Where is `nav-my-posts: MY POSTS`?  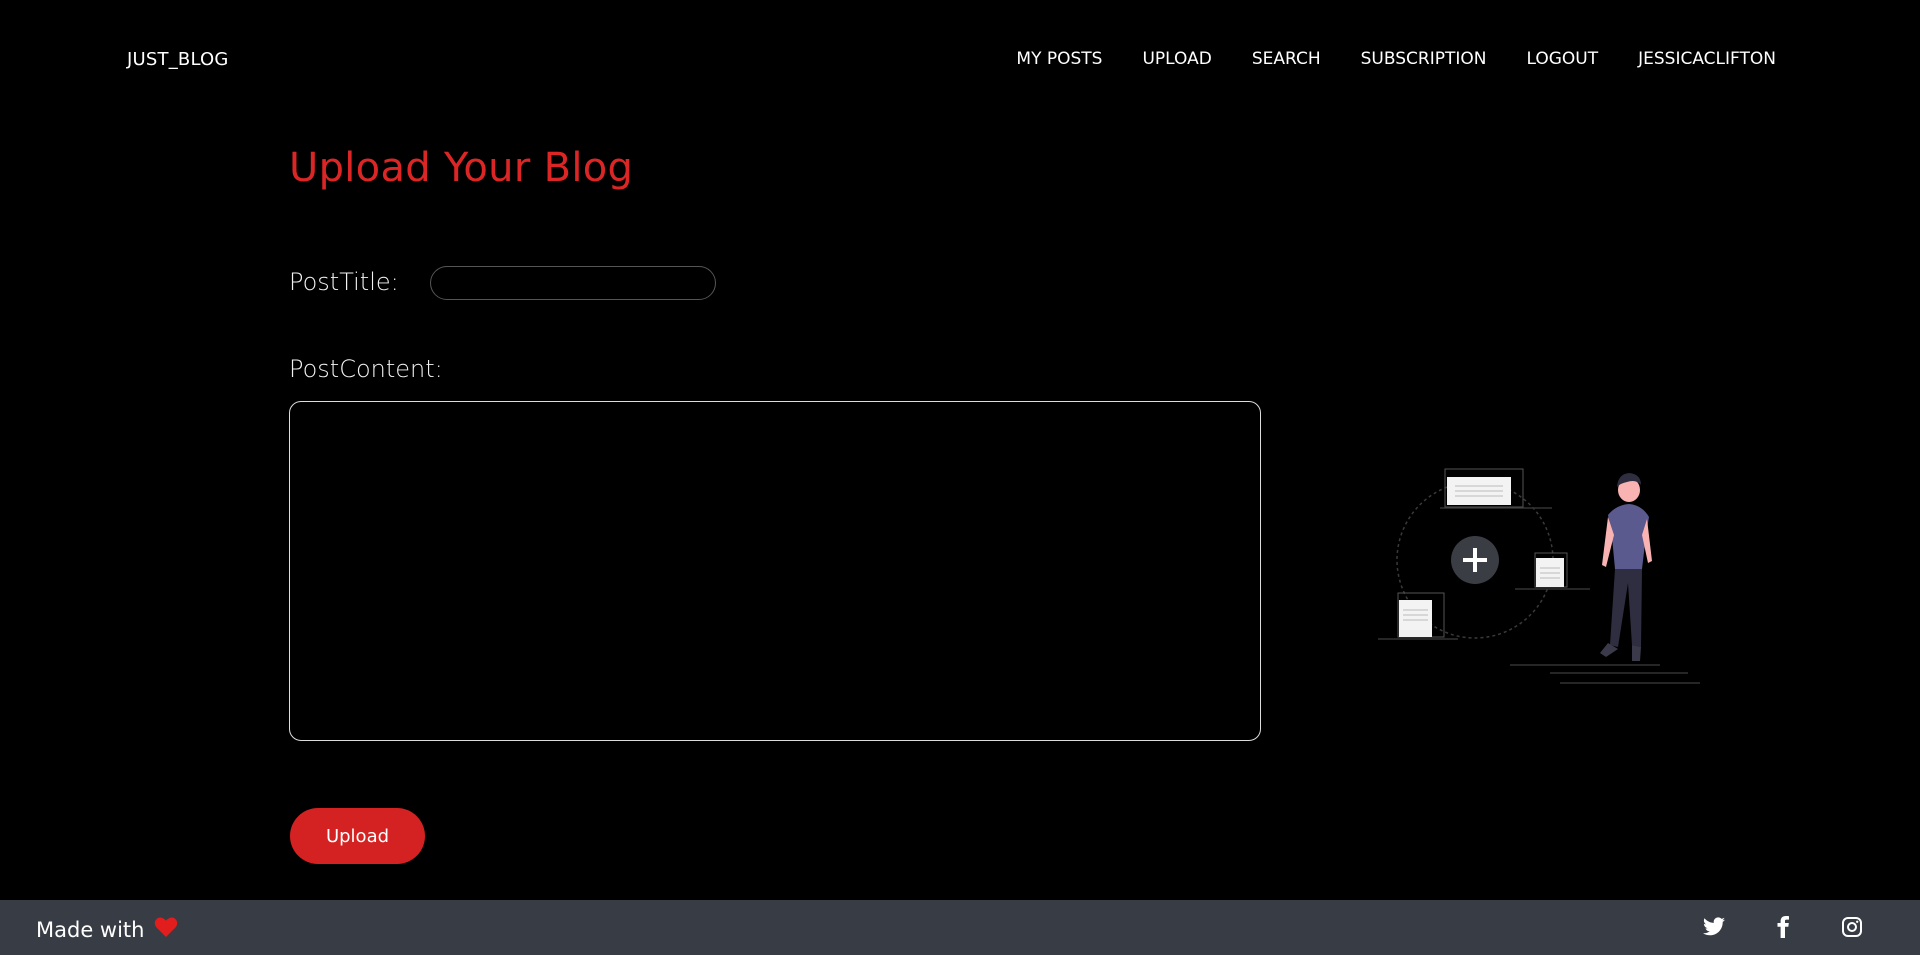
nav-my-posts: MY POSTS is located at coordinates (1059, 59).